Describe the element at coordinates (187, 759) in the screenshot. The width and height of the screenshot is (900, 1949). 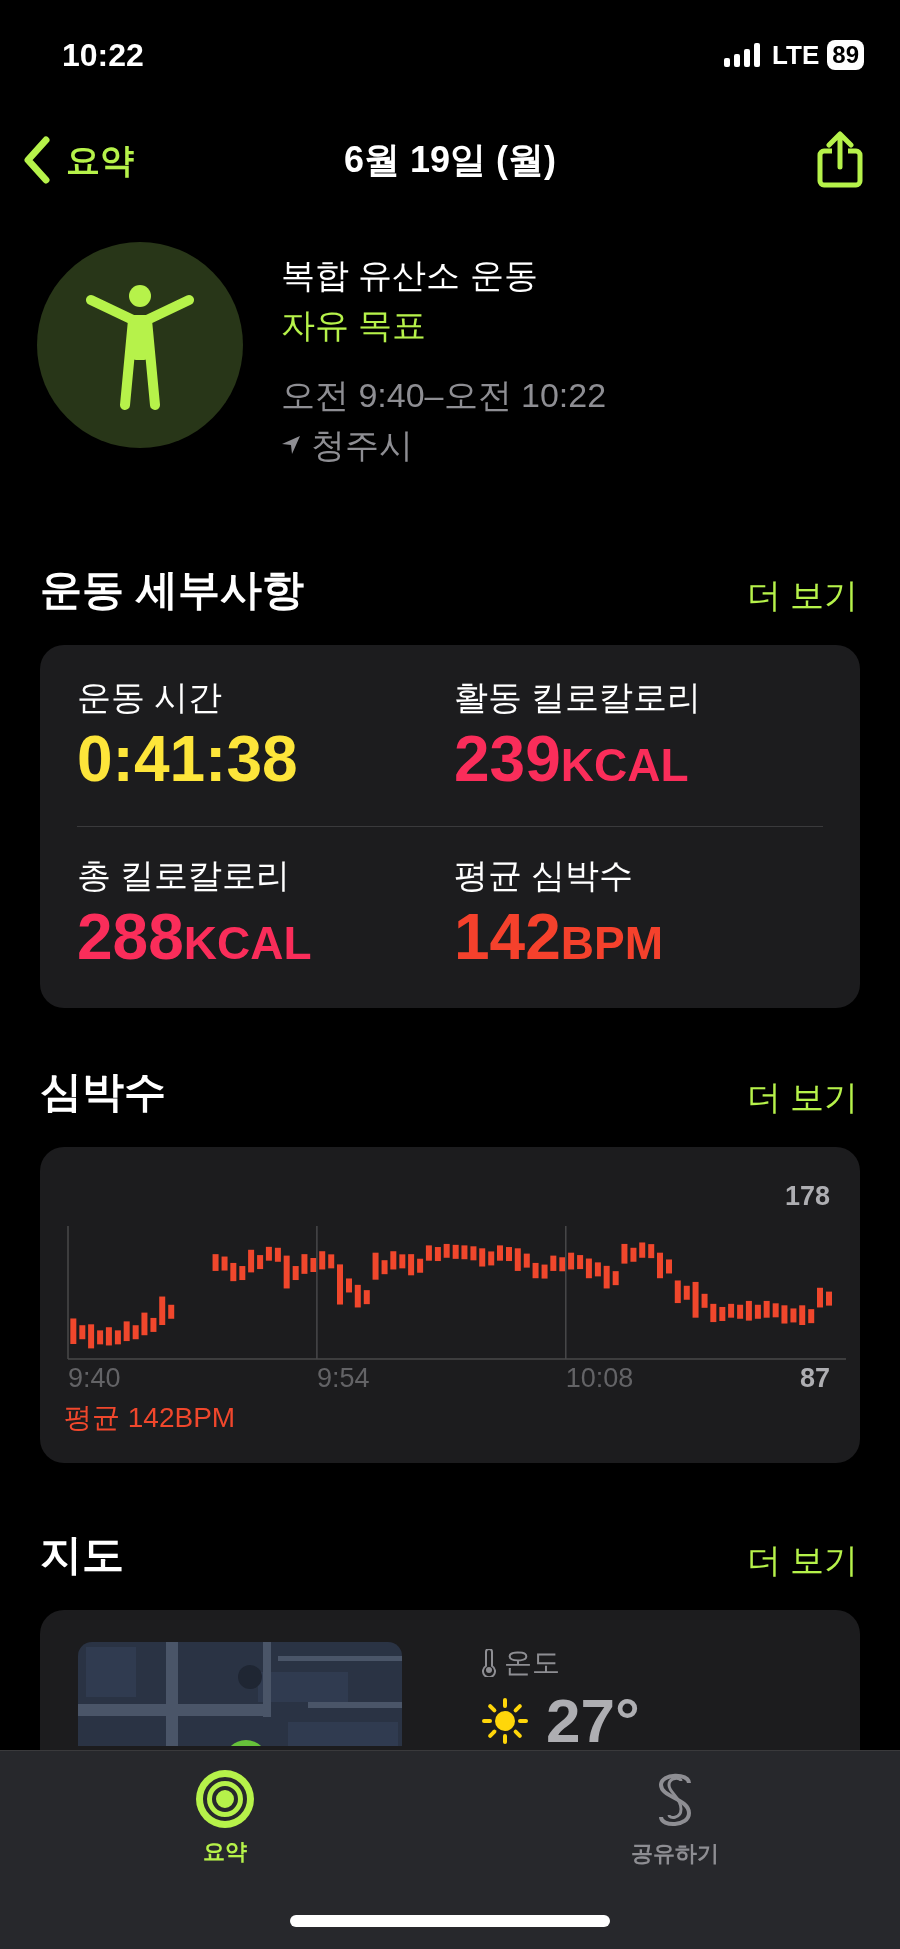
I see `metric-value: 0:41:38` at that location.